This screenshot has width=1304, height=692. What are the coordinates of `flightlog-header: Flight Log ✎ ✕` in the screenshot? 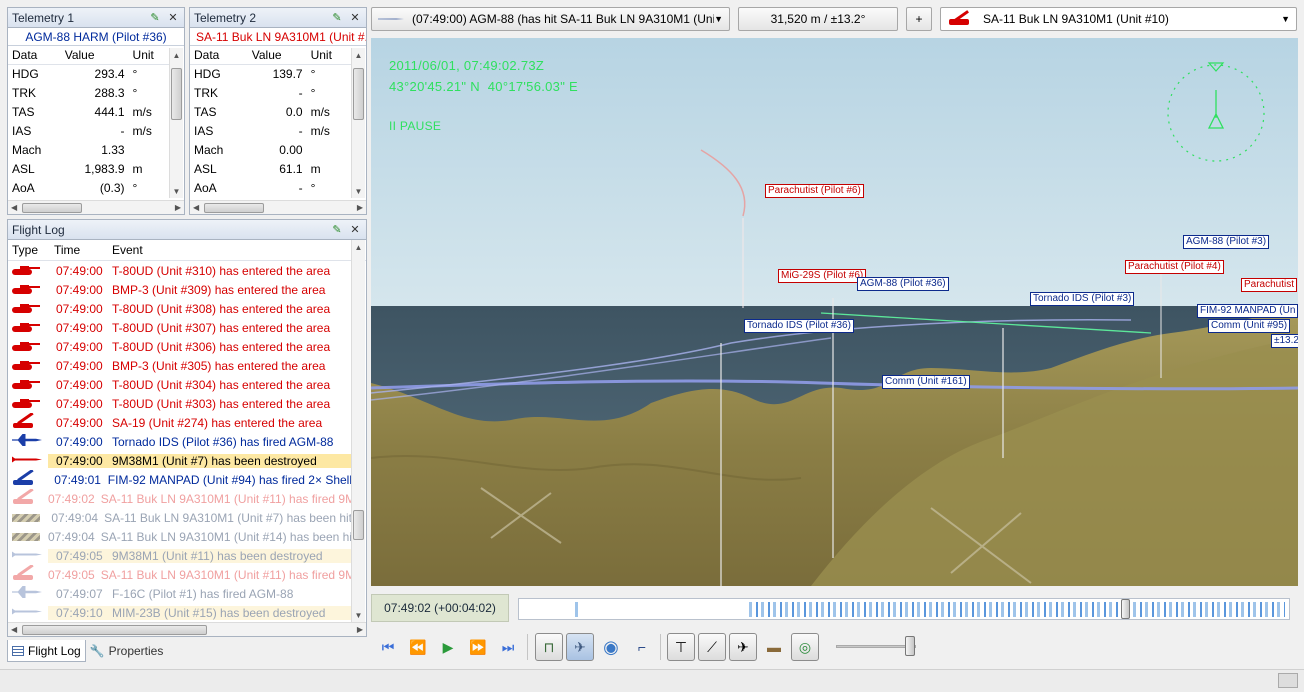 It's located at (187, 230).